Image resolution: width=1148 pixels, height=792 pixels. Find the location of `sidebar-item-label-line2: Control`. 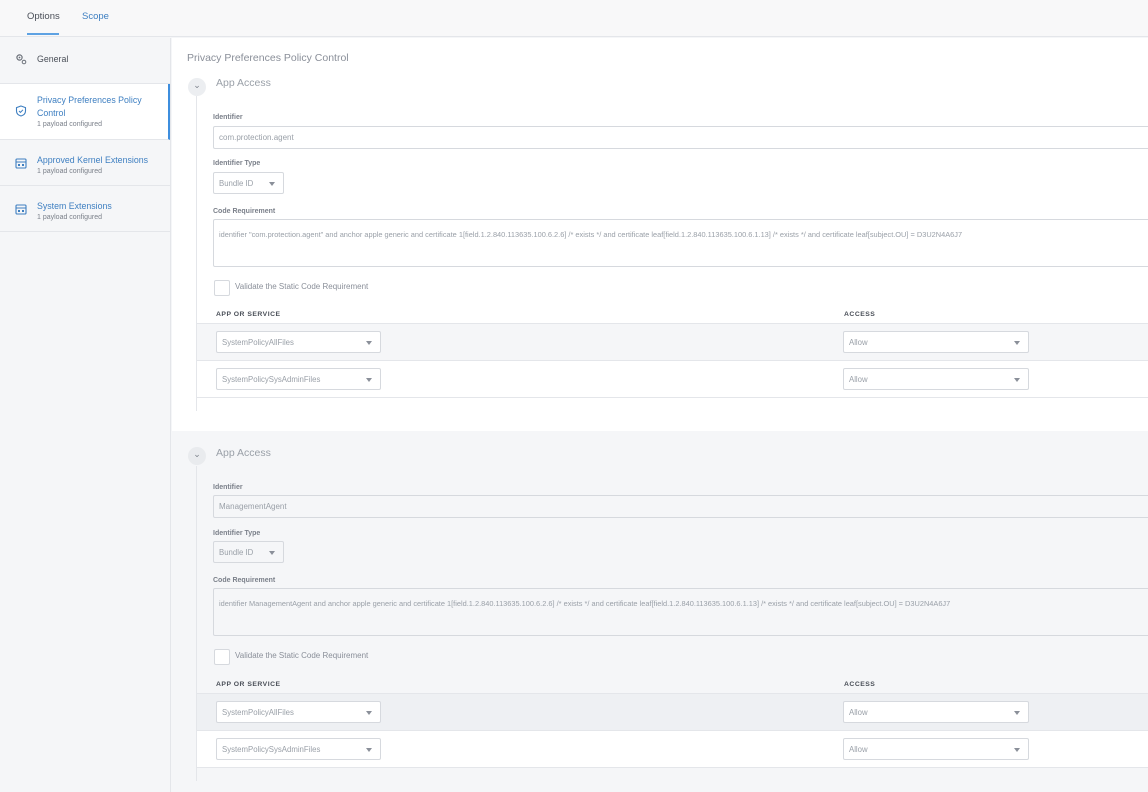

sidebar-item-label-line2: Control is located at coordinates (51, 113).